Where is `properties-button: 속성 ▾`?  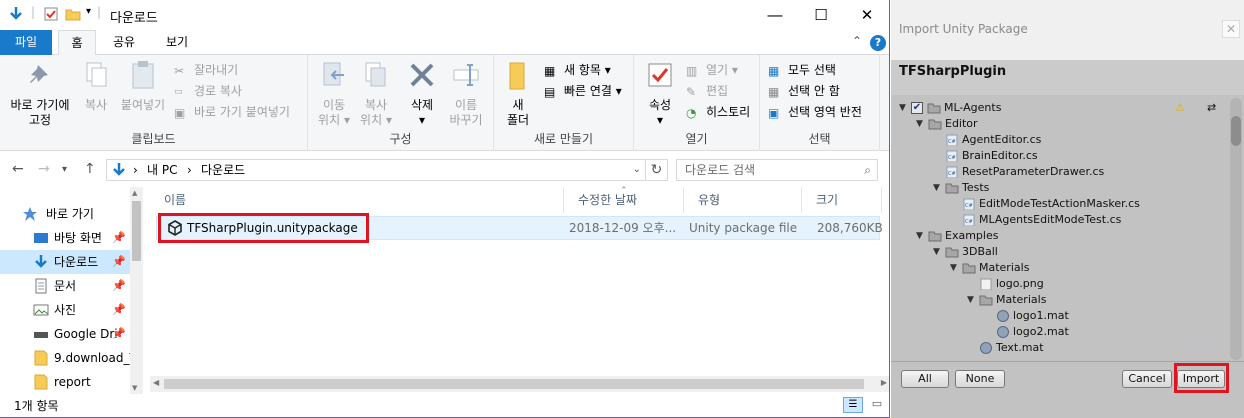 properties-button: 속성 ▾ is located at coordinates (660, 93).